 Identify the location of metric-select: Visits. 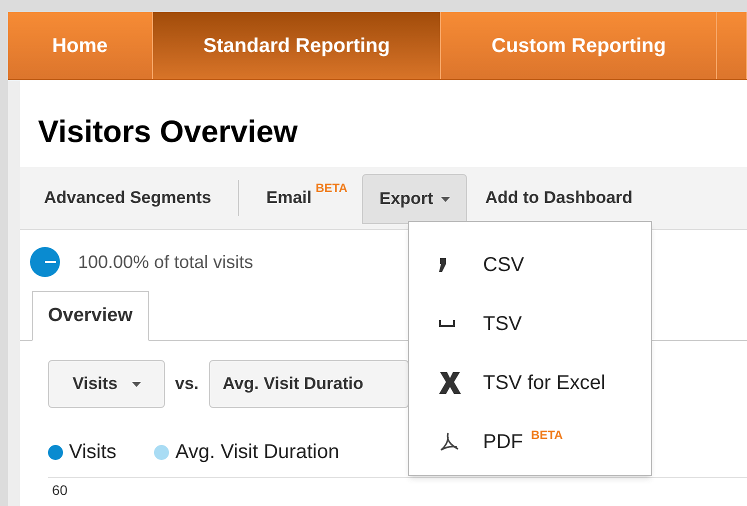
(106, 384).